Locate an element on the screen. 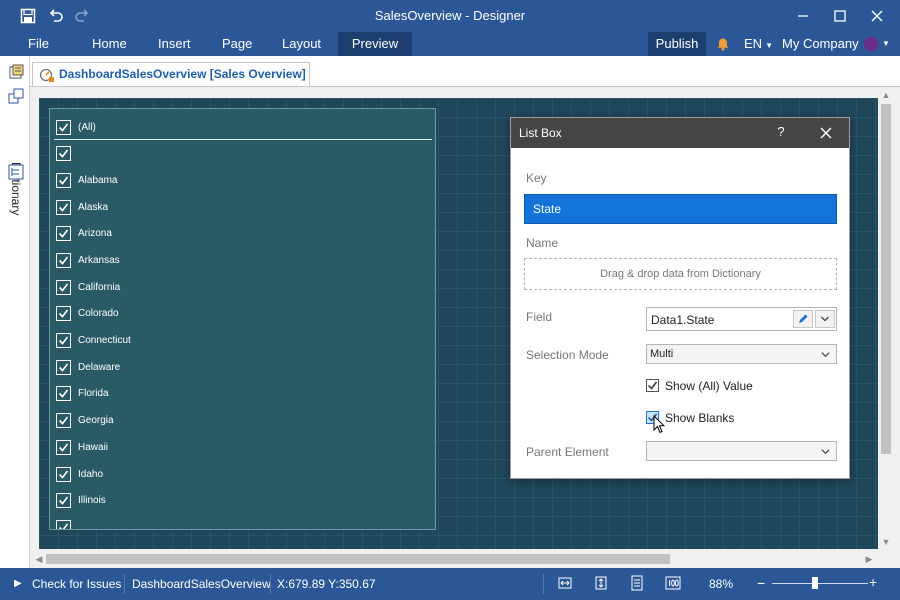  list-item-partial is located at coordinates (67, 523).